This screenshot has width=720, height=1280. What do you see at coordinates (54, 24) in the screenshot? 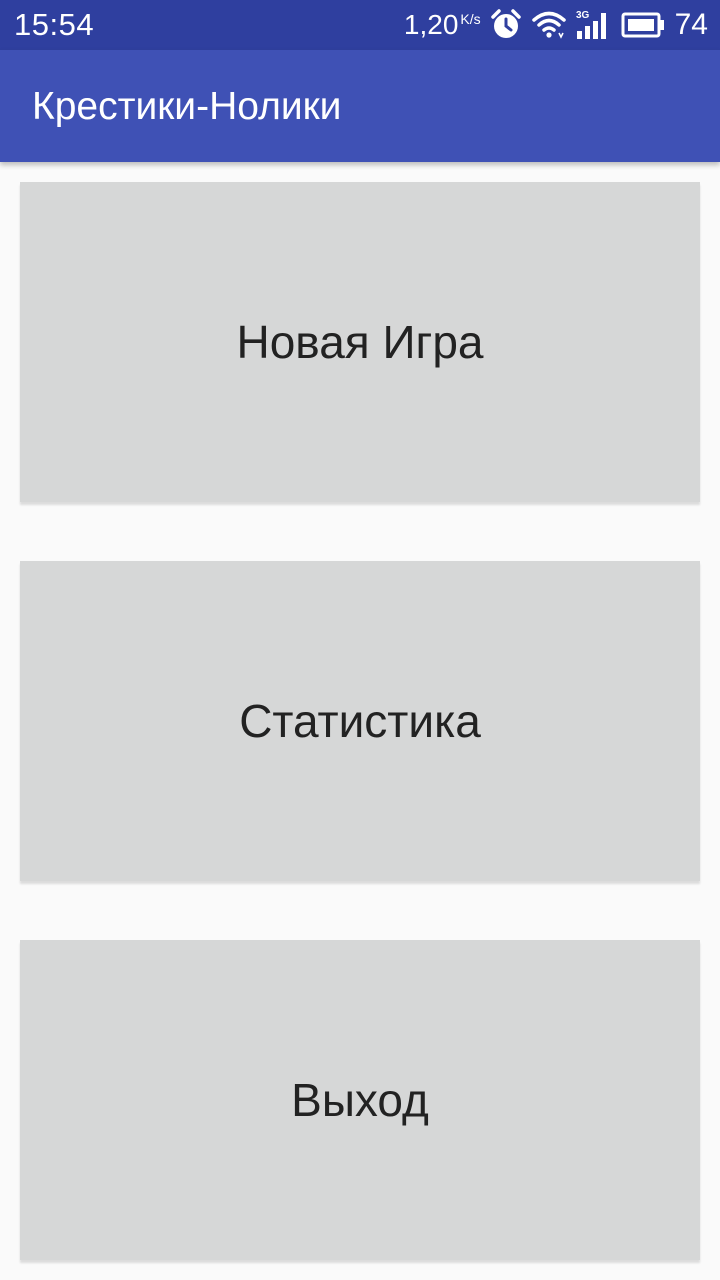
I see `status-time: 15:54` at bounding box center [54, 24].